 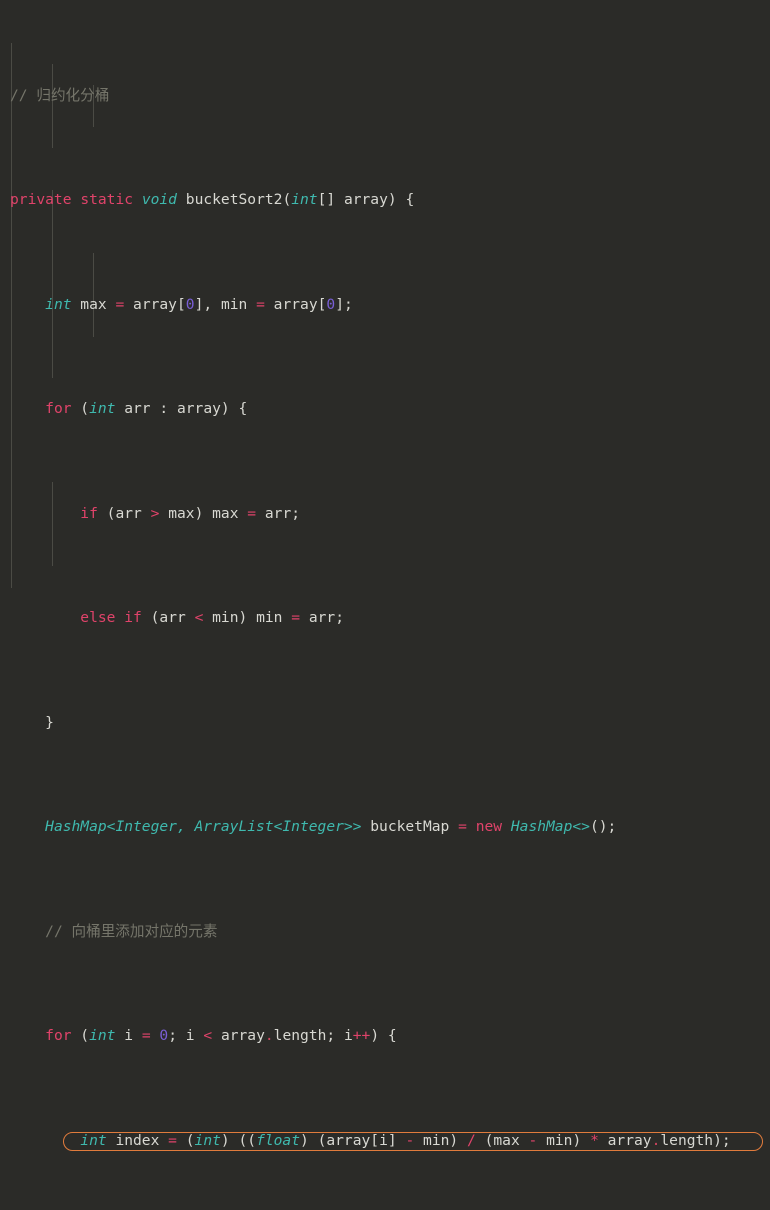 What do you see at coordinates (60, 95) in the screenshot?
I see `comment-token: // 归约化分桶` at bounding box center [60, 95].